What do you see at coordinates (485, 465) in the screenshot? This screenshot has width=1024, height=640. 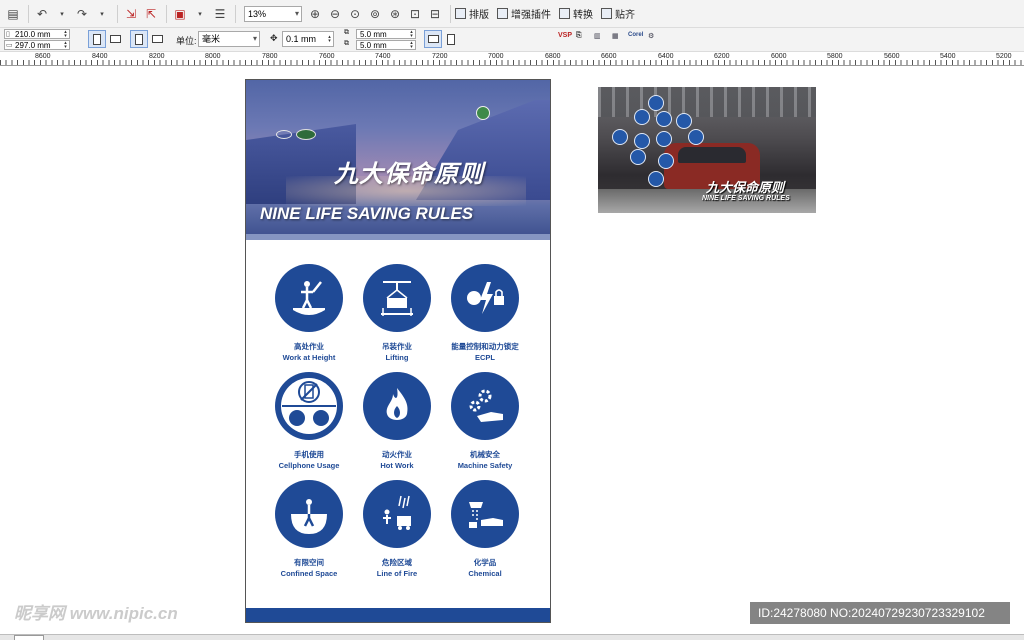 I see `rule-en-label: Machine Safety` at bounding box center [485, 465].